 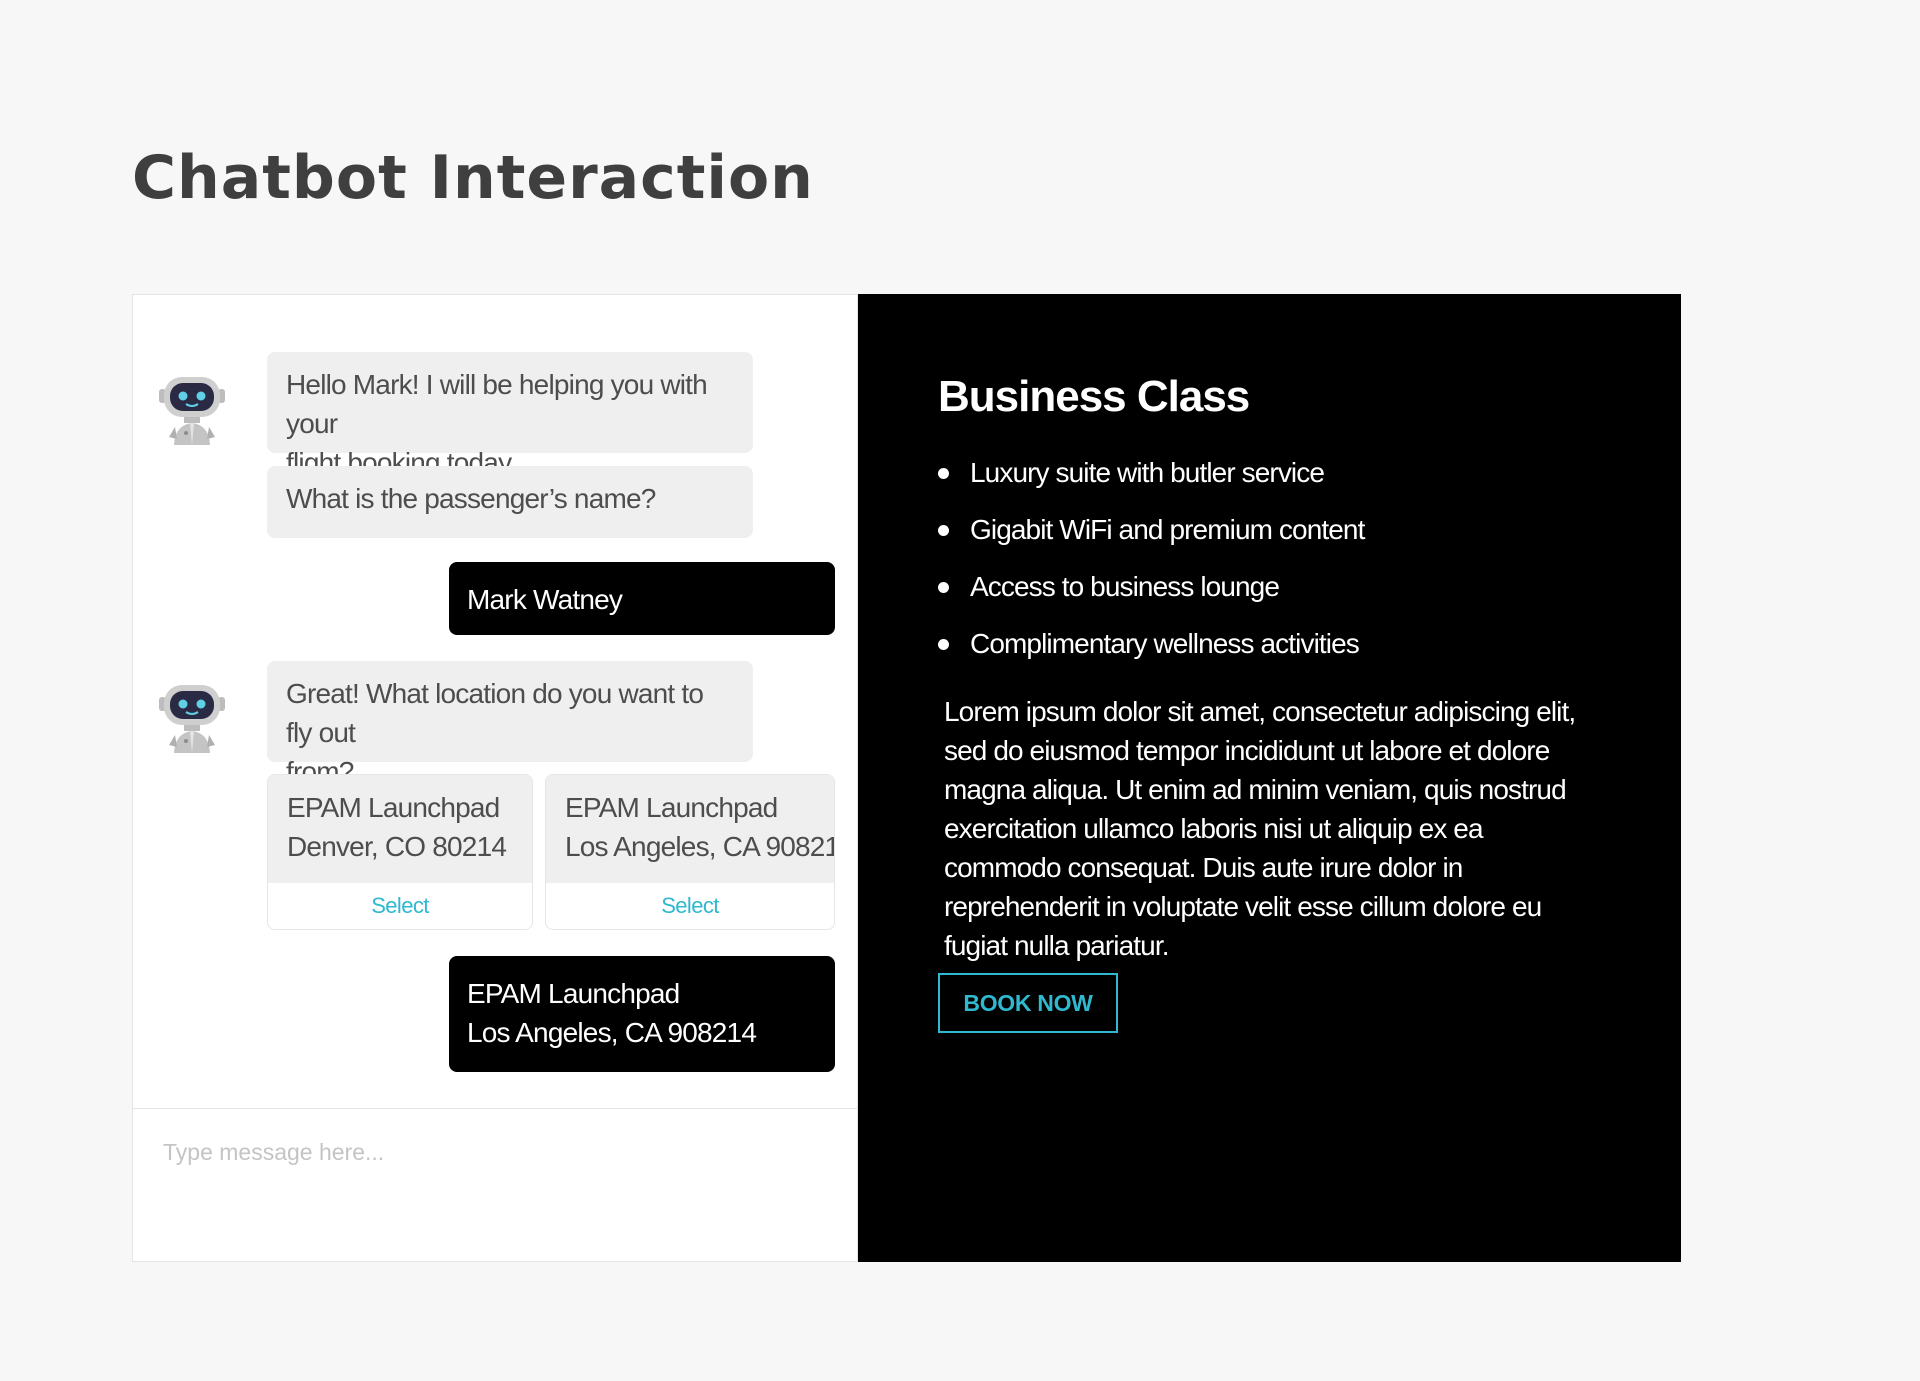 I want to click on user-message-name: Mark Watney, so click(x=642, y=598).